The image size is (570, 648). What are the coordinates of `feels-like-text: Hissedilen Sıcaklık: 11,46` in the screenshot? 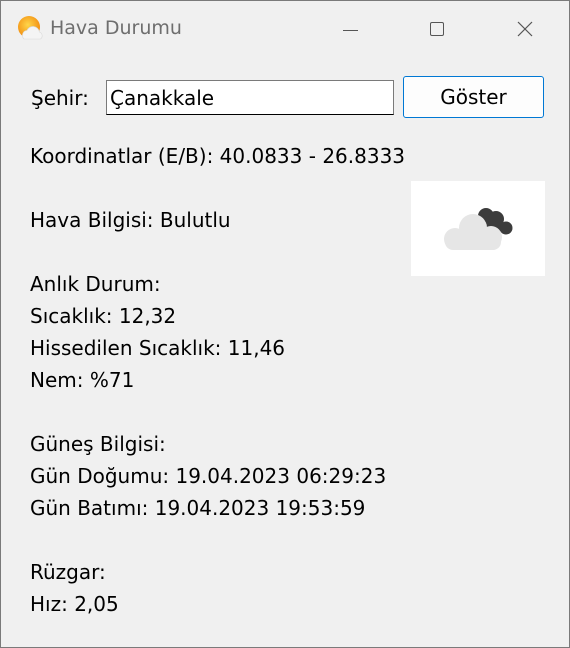 It's located at (158, 348).